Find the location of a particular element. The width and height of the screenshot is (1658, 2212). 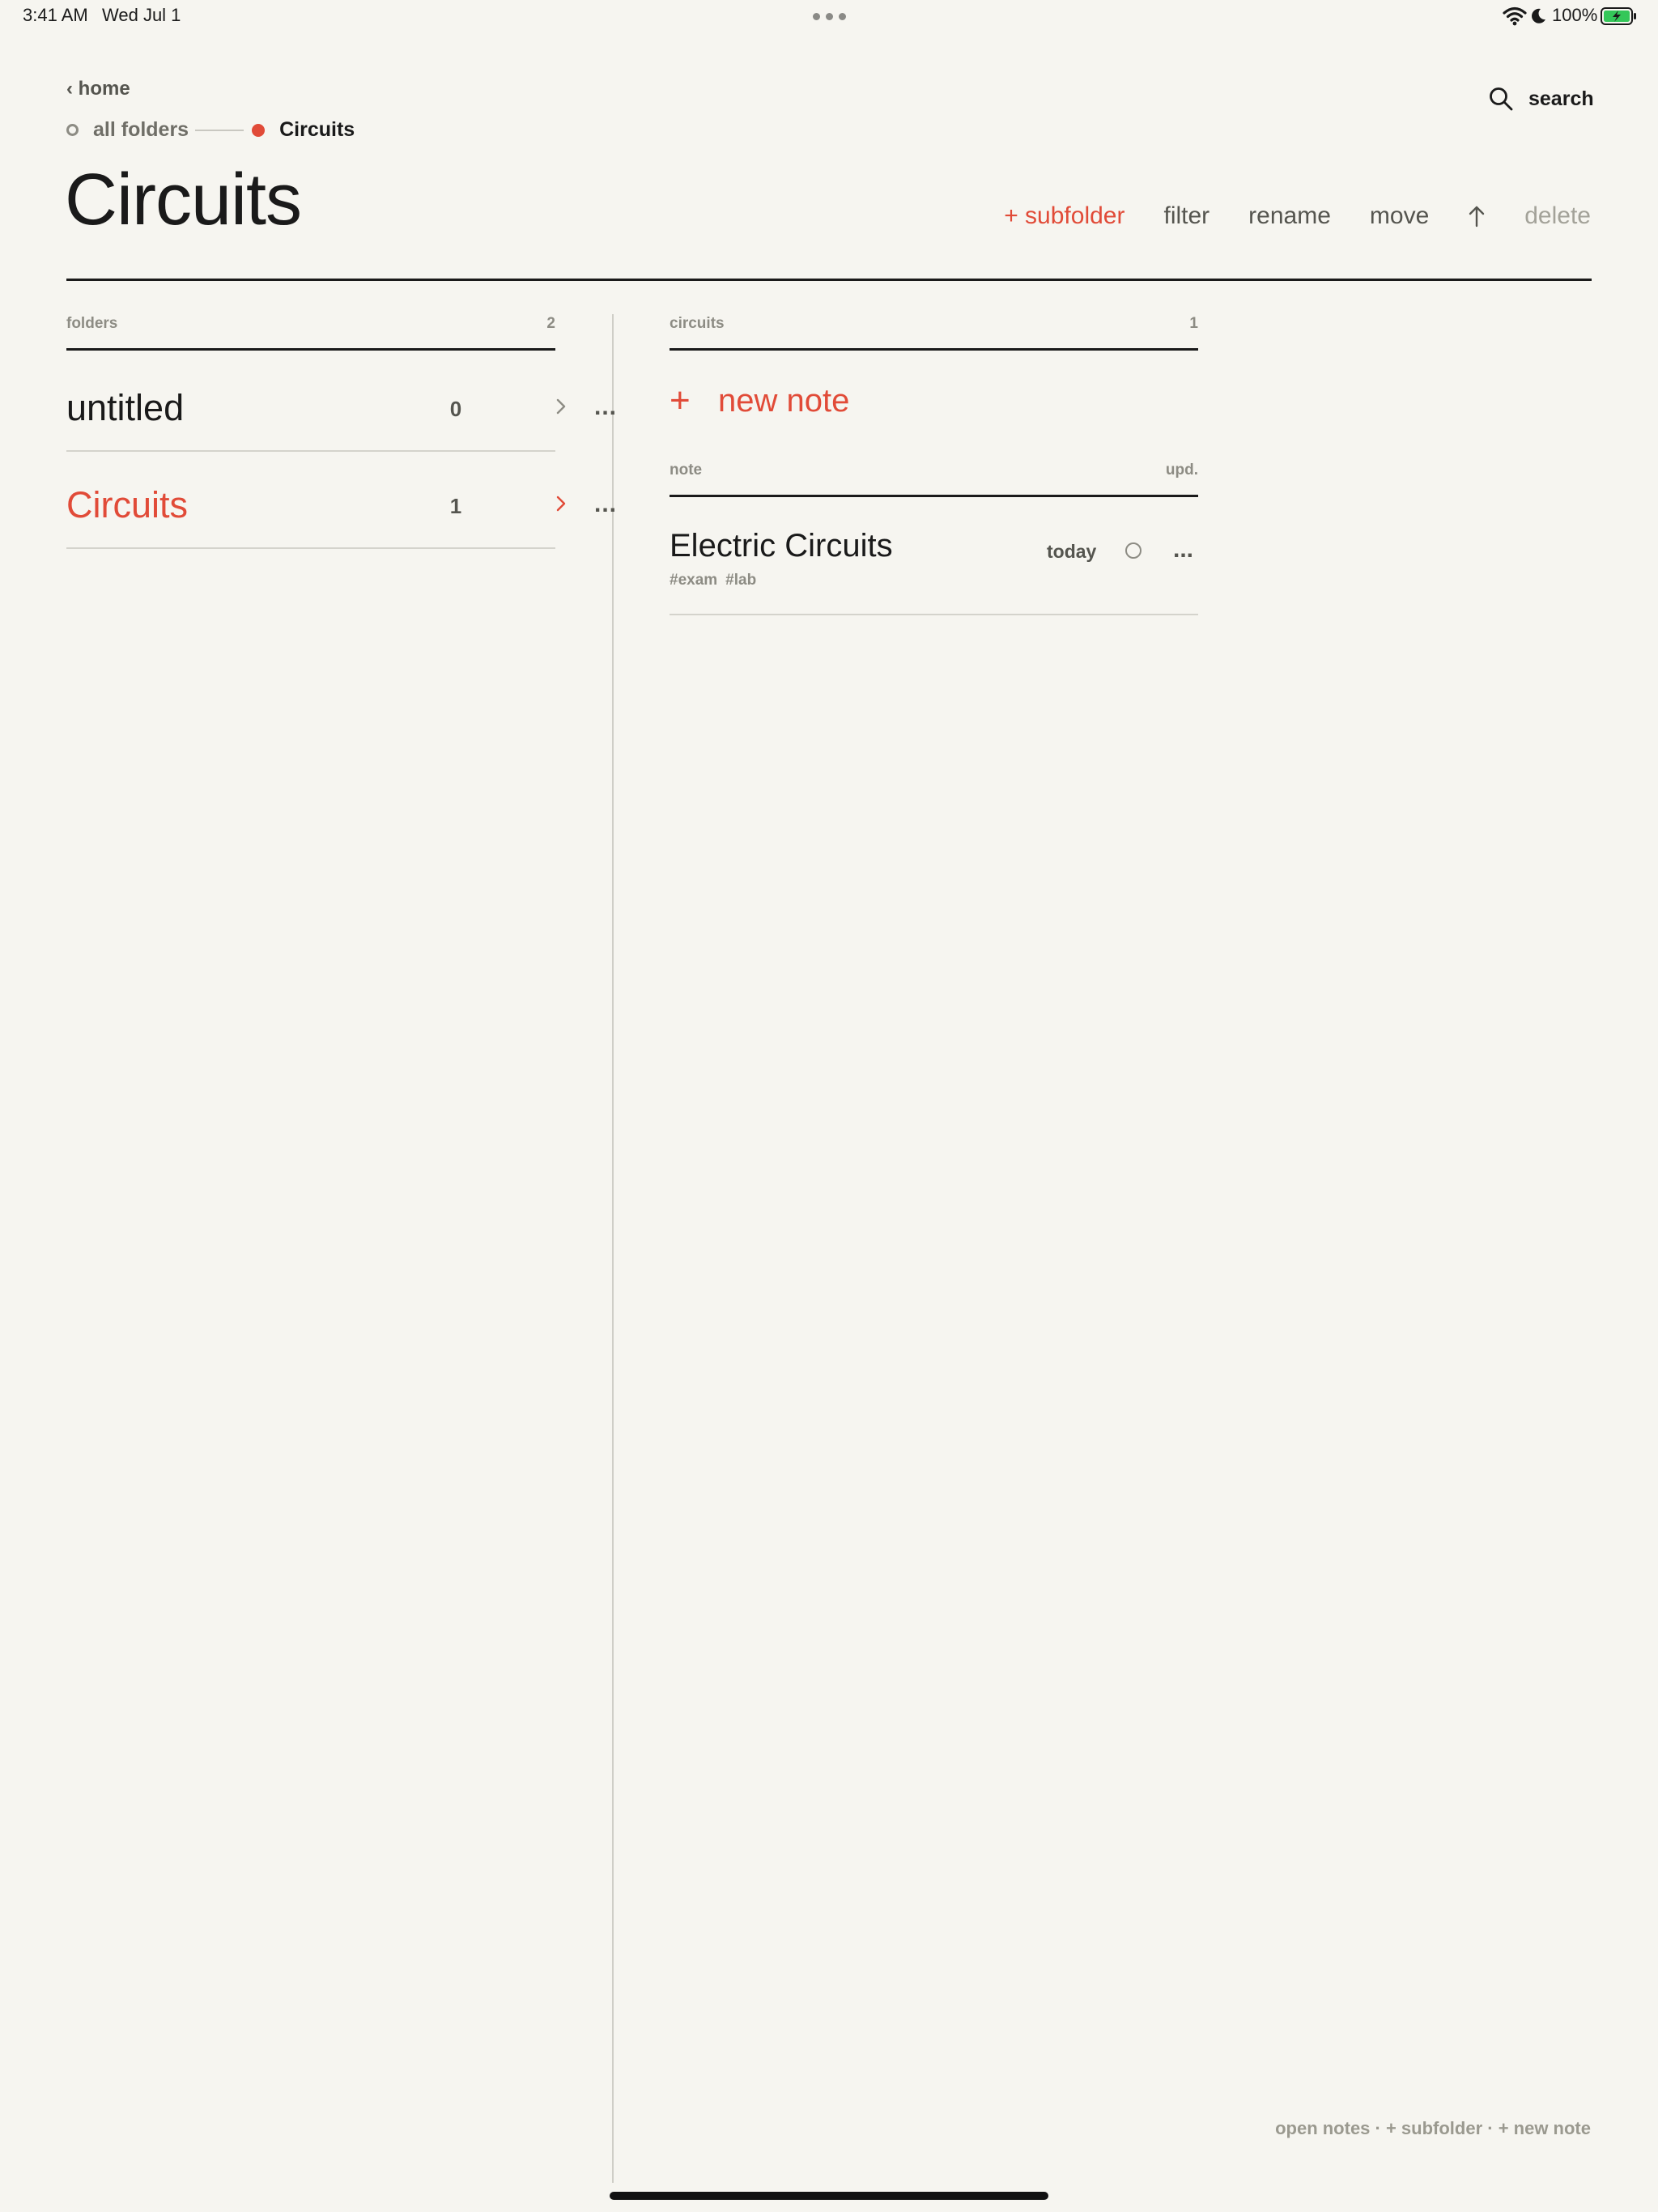

moon-icon is located at coordinates (1538, 16).